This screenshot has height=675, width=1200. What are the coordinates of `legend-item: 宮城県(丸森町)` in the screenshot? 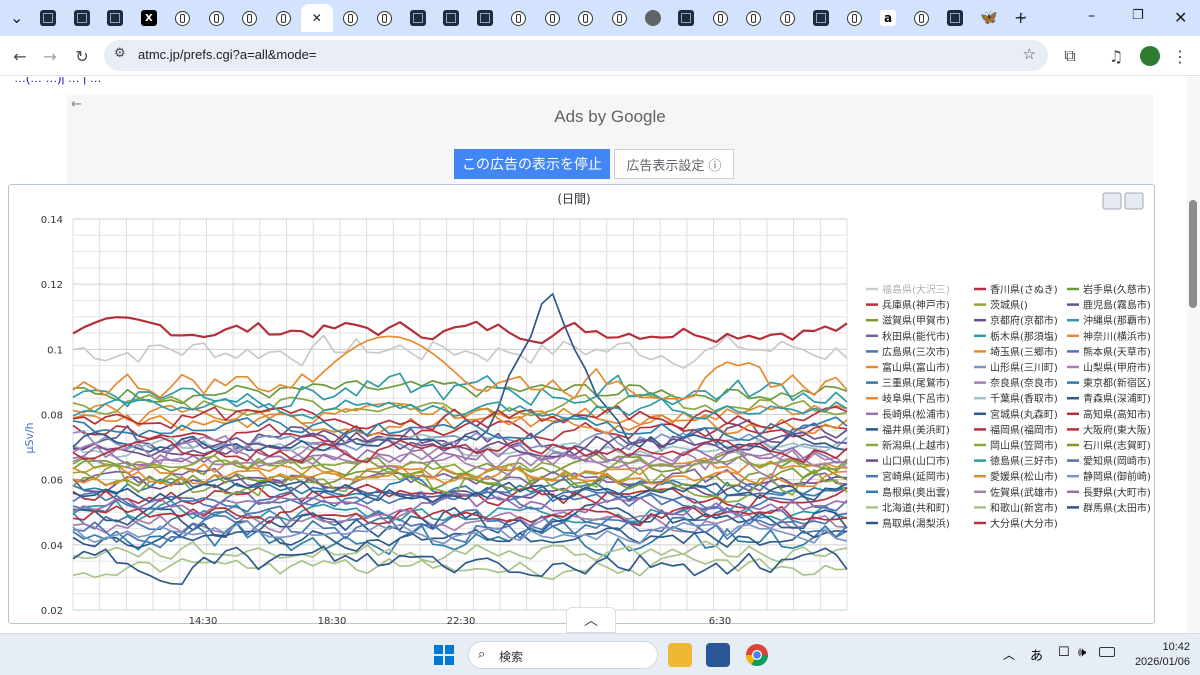 It's located at (1024, 414).